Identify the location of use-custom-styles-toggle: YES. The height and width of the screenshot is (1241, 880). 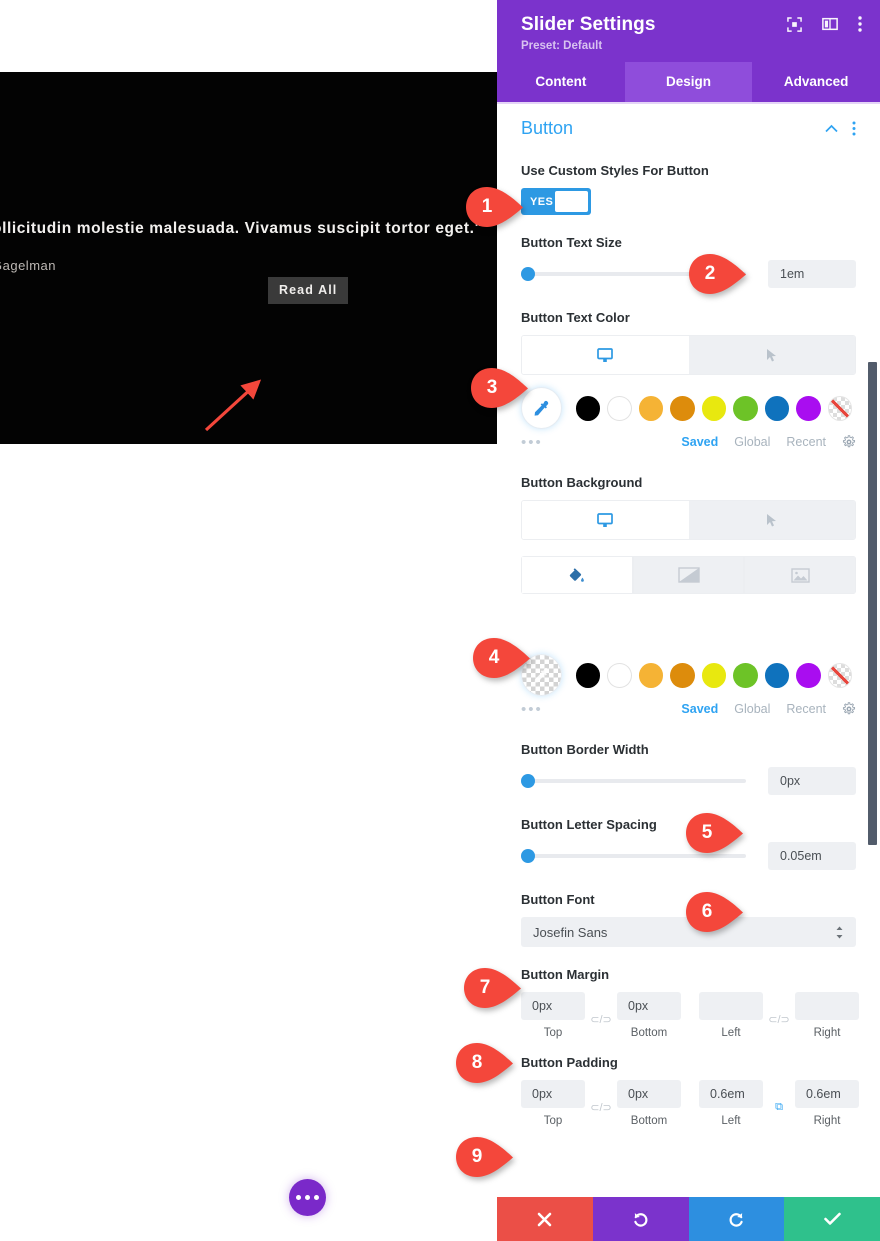
(556, 201).